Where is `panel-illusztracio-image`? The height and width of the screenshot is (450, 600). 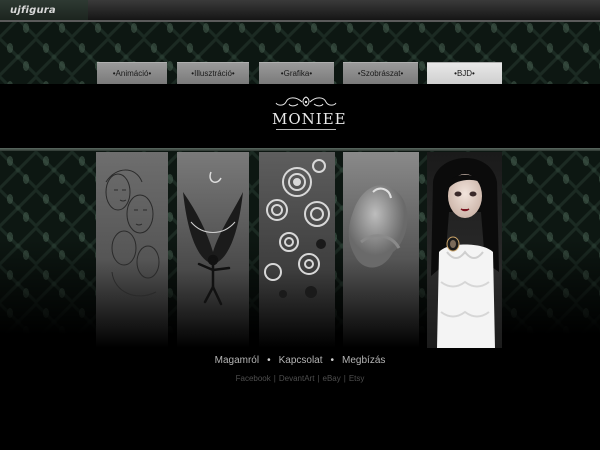
panel-illusztracio-image is located at coordinates (213, 250).